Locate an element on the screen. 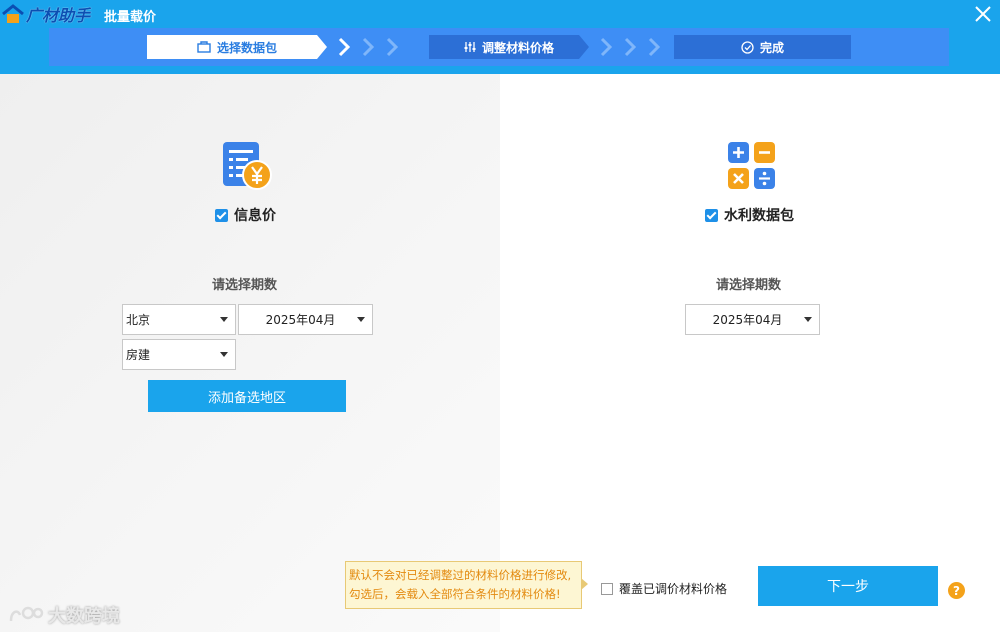  step-adjust-prices: 调整材料价格 is located at coordinates (509, 47).